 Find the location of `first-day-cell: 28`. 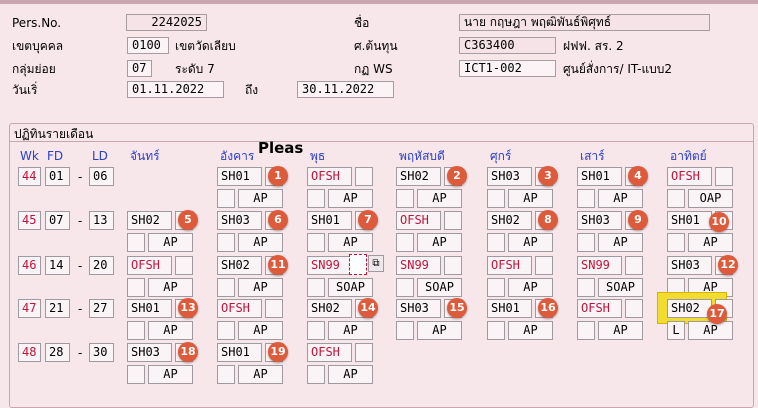

first-day-cell: 28 is located at coordinates (57, 352).